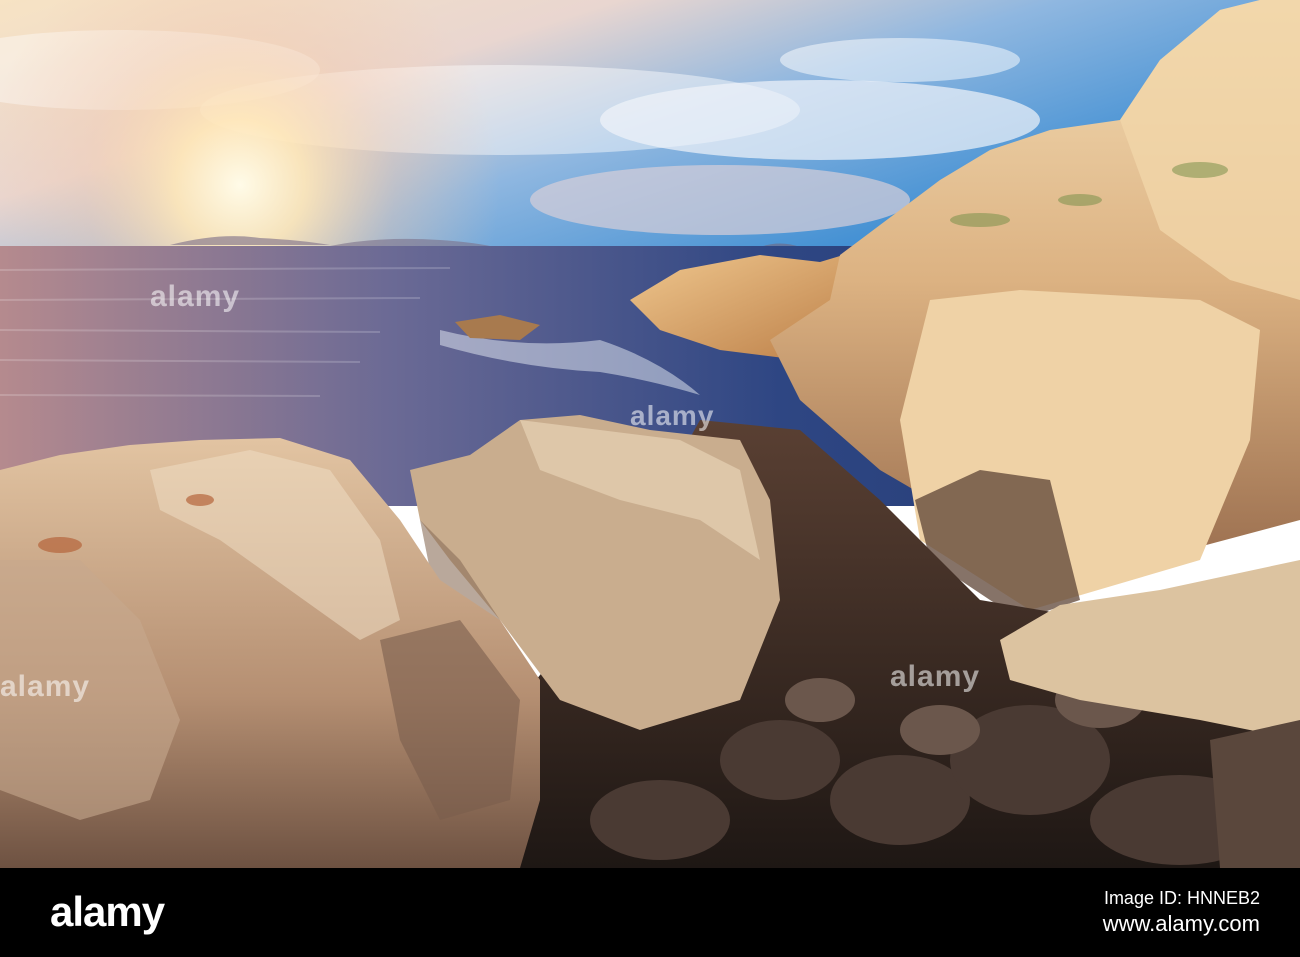 Image resolution: width=1300 pixels, height=957 pixels. I want to click on image-meta: Image ID: HNNEB2 www.alamy.com, so click(1181, 912).